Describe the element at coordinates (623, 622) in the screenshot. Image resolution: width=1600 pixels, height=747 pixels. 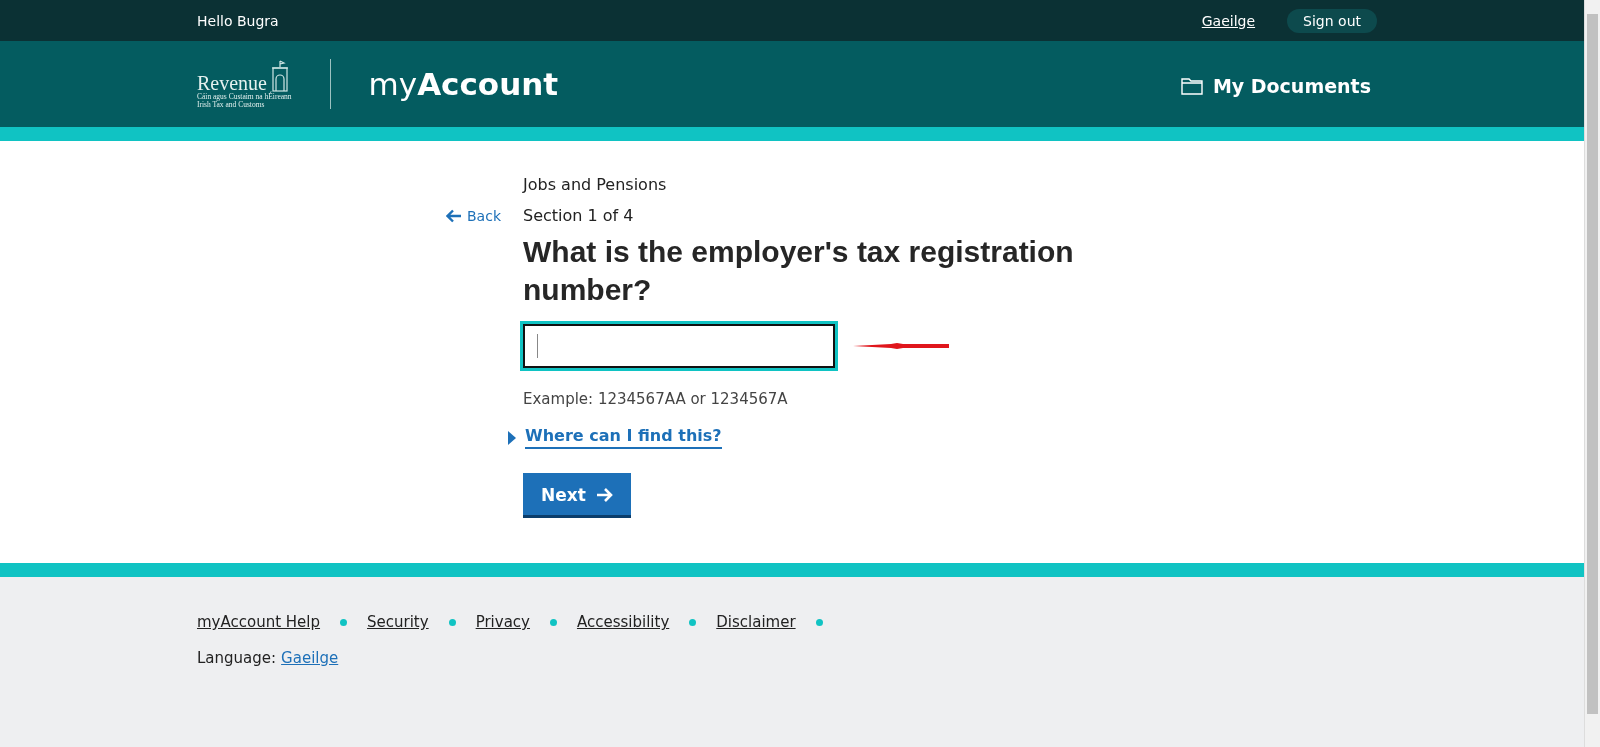
I see `footer-link: Accessibility` at that location.